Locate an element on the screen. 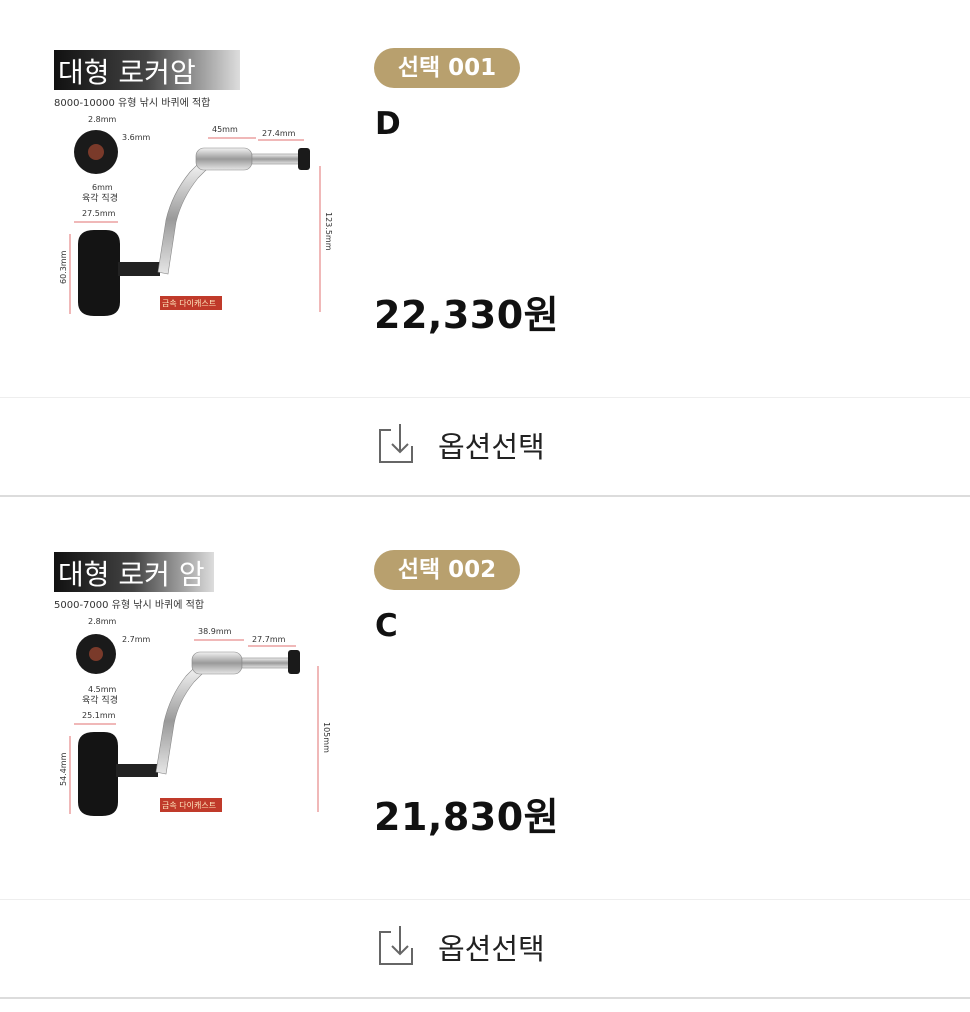 The width and height of the screenshot is (970, 1012). dim-knob-height: 60.3mm is located at coordinates (63, 267).